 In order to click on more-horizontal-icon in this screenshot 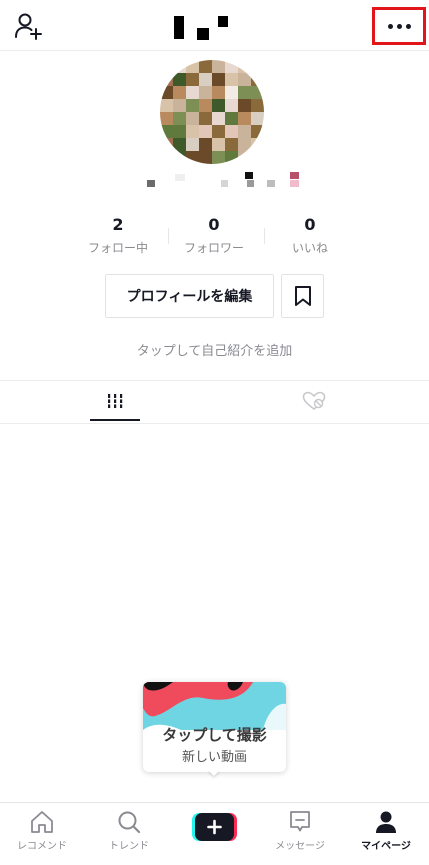, I will do `click(399, 26)`.